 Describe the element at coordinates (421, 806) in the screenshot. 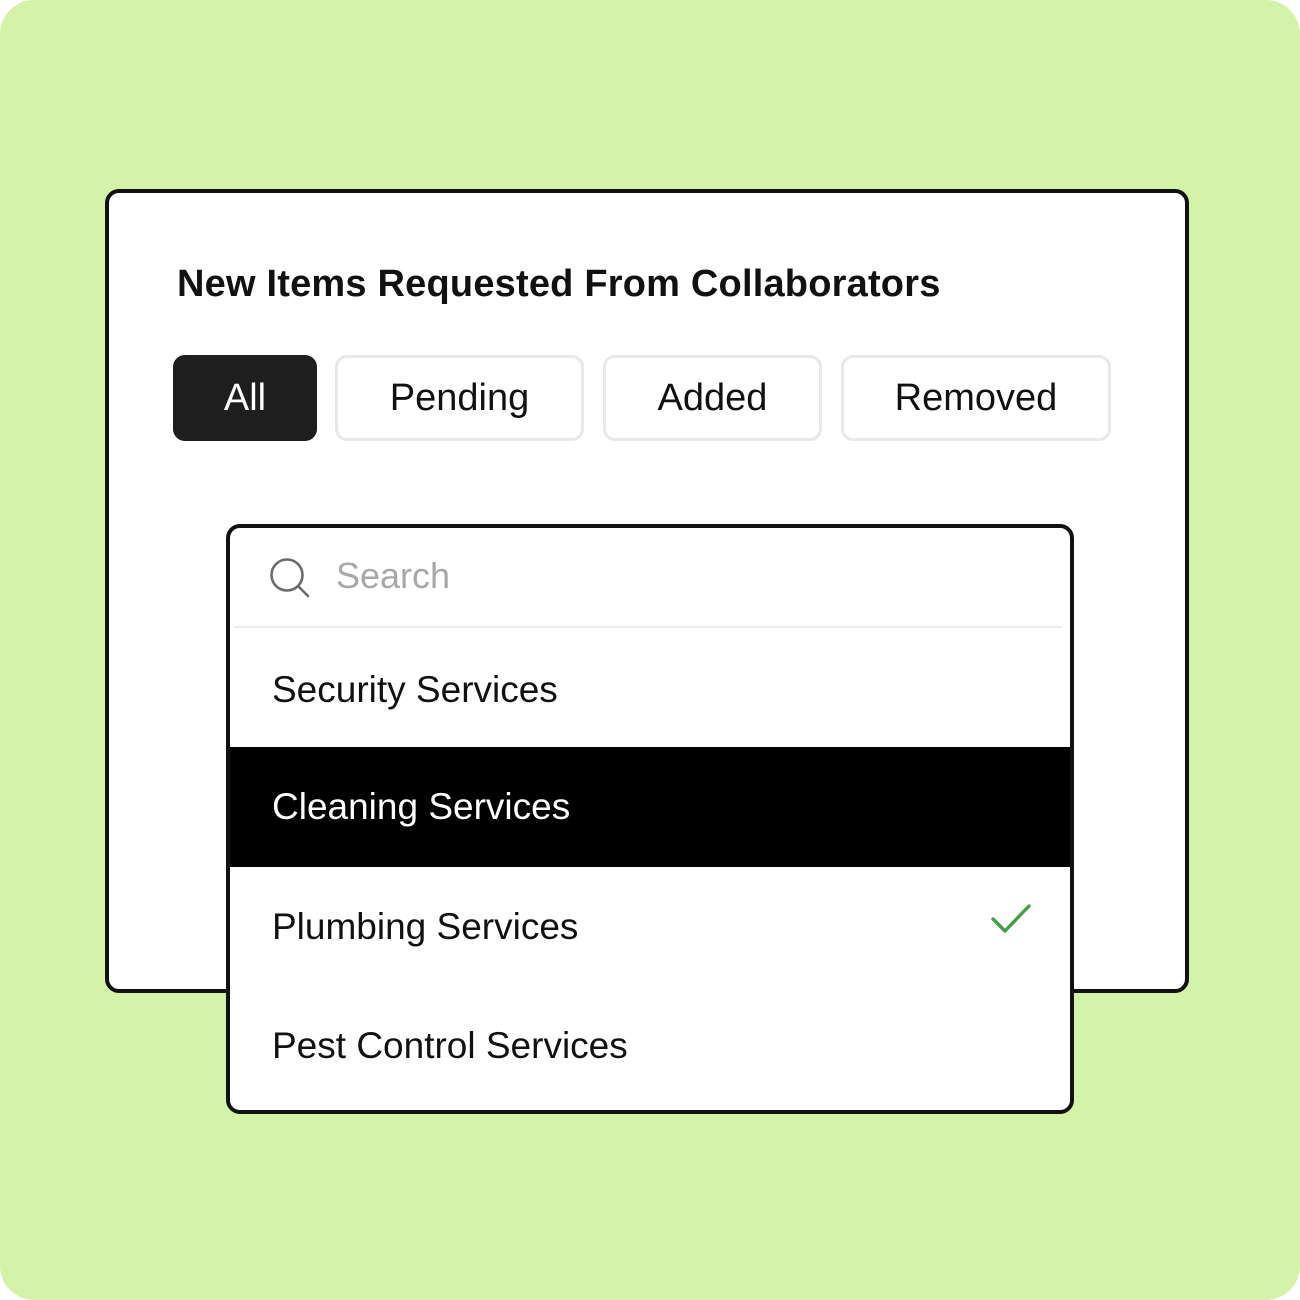

I see `option-label: Cleaning Services` at that location.